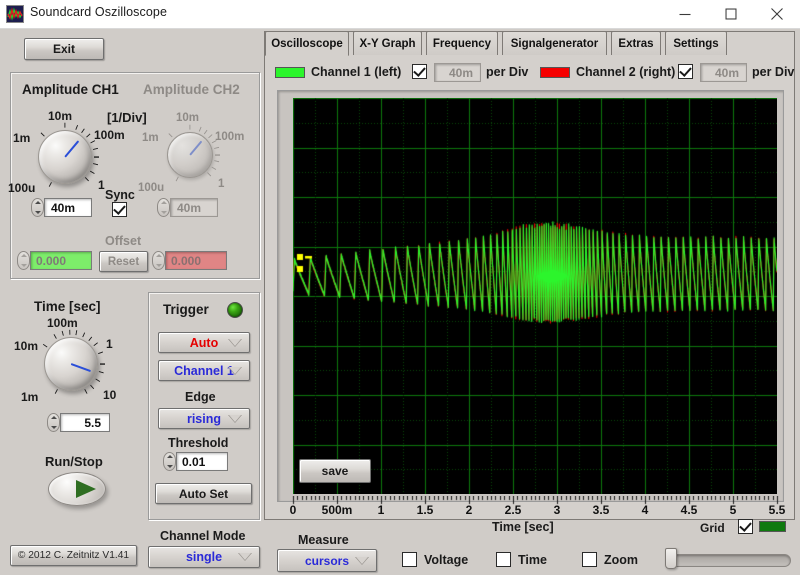 This screenshot has width=800, height=575. I want to click on sync-checkbox, so click(119, 209).